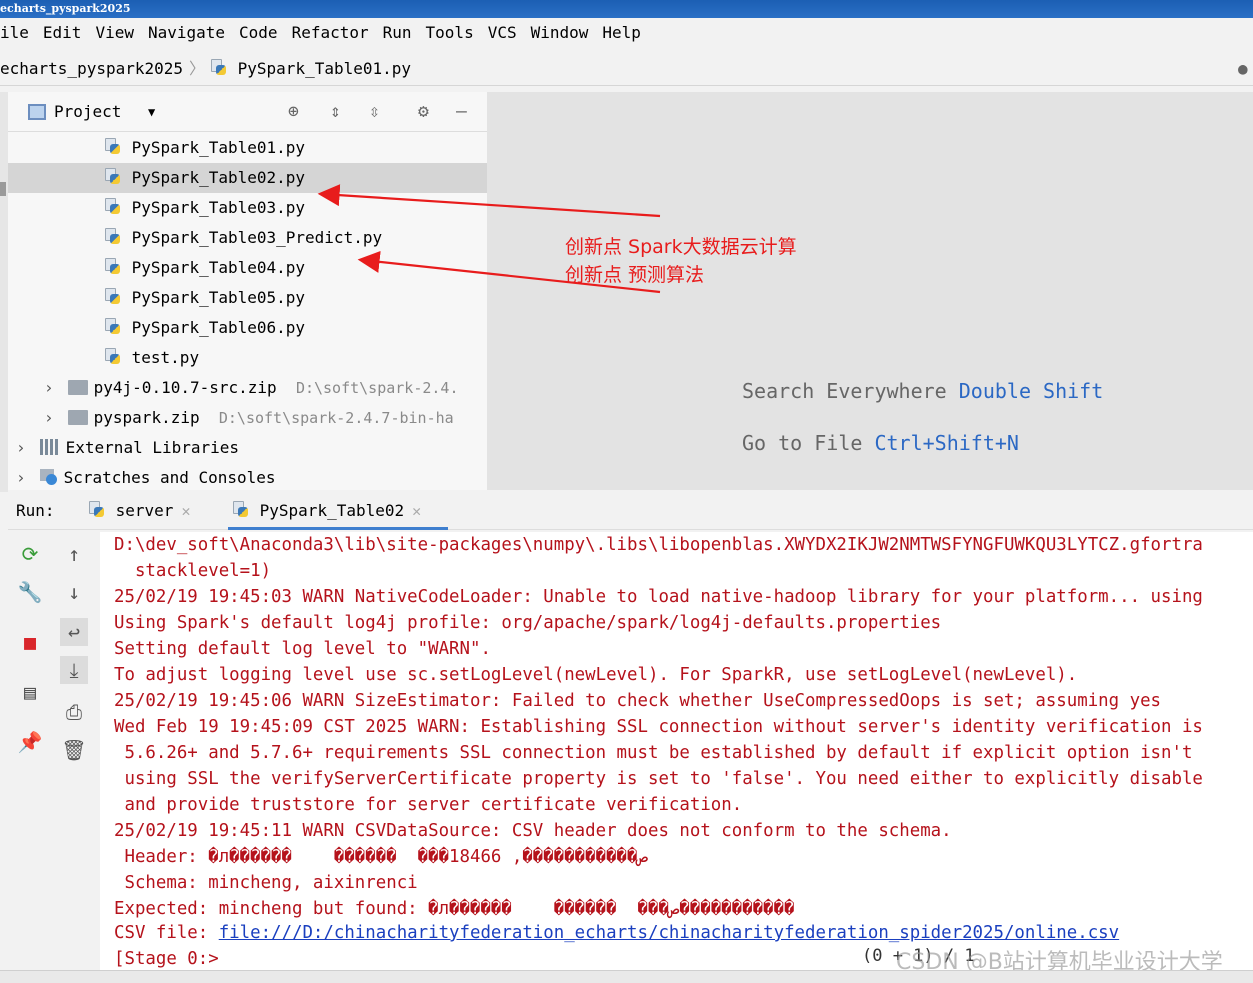  I want to click on external-libraries-label: External Libraries, so click(152, 447).